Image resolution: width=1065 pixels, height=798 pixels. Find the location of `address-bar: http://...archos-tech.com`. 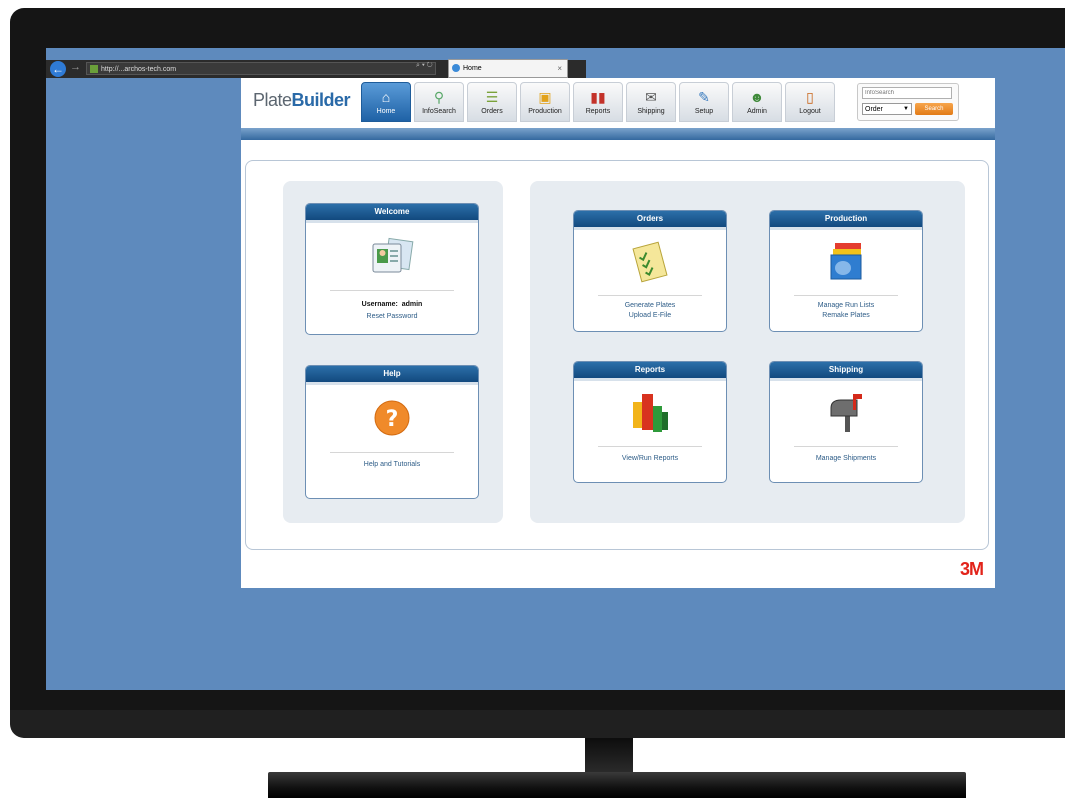

address-bar: http://...archos-tech.com is located at coordinates (261, 68).